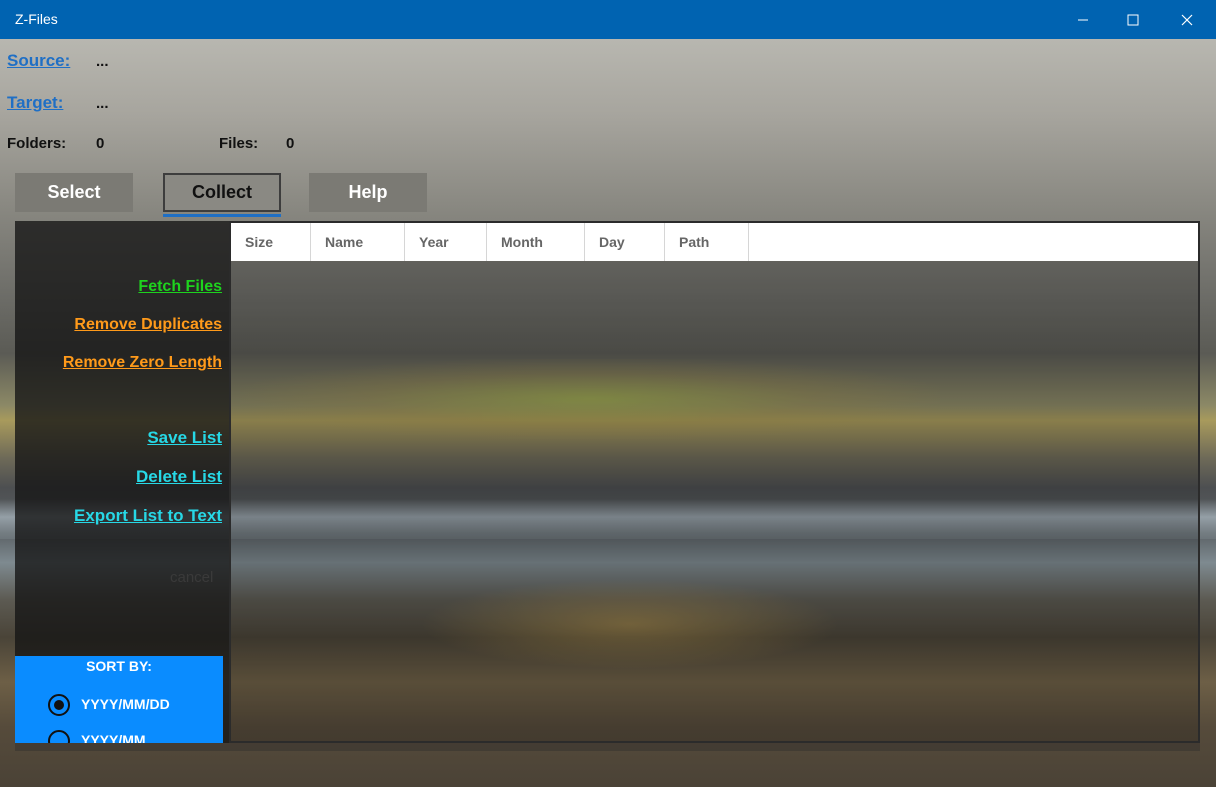  I want to click on fetch-files-link: Fetch Files, so click(180, 287).